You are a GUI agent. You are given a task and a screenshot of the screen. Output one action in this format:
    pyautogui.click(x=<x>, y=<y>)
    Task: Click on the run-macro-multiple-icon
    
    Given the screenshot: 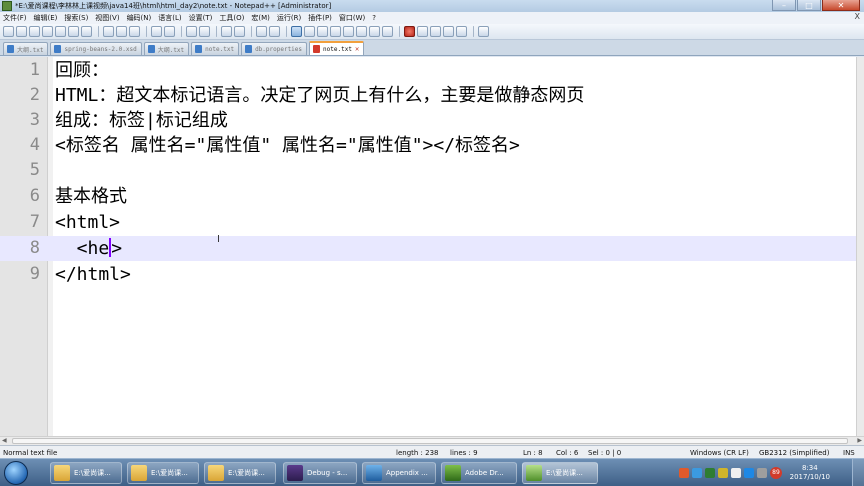 What is the action you would take?
    pyautogui.click(x=448, y=31)
    